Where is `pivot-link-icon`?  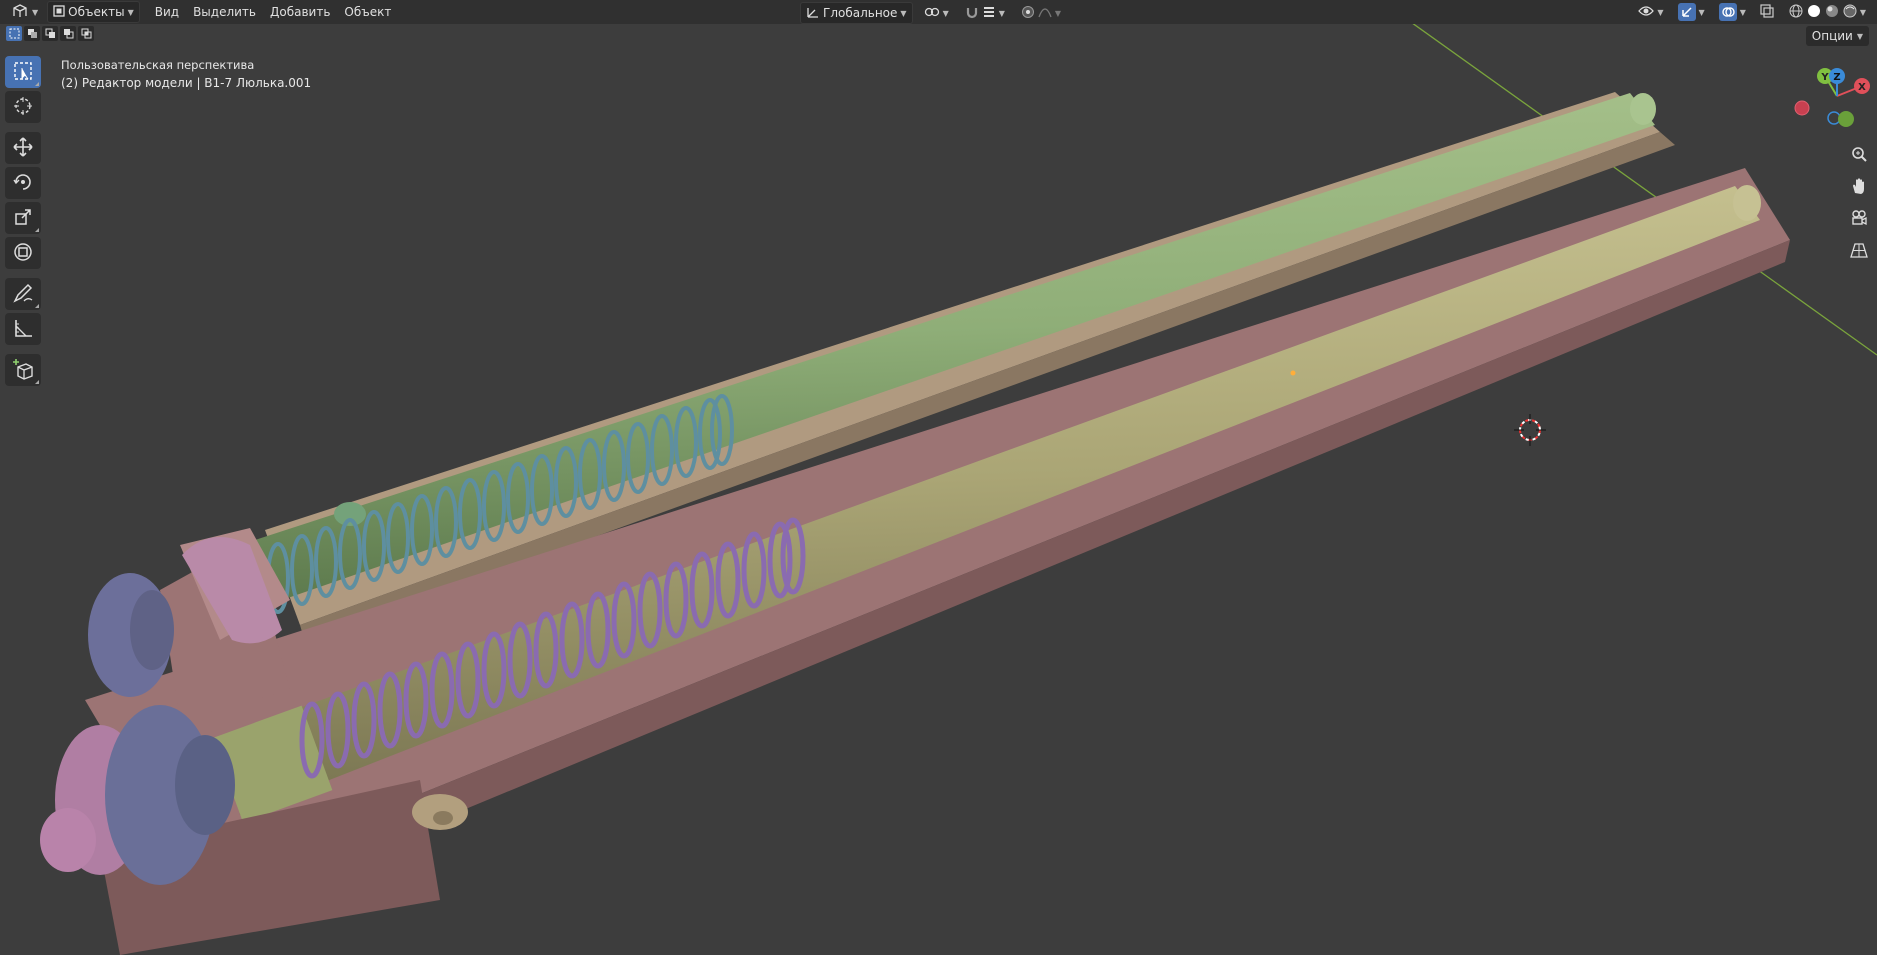
pivot-link-icon is located at coordinates (932, 13).